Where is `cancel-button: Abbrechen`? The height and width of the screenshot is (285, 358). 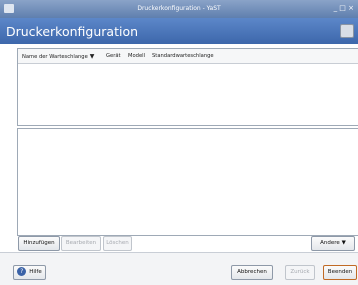 cancel-button: Abbrechen is located at coordinates (252, 272).